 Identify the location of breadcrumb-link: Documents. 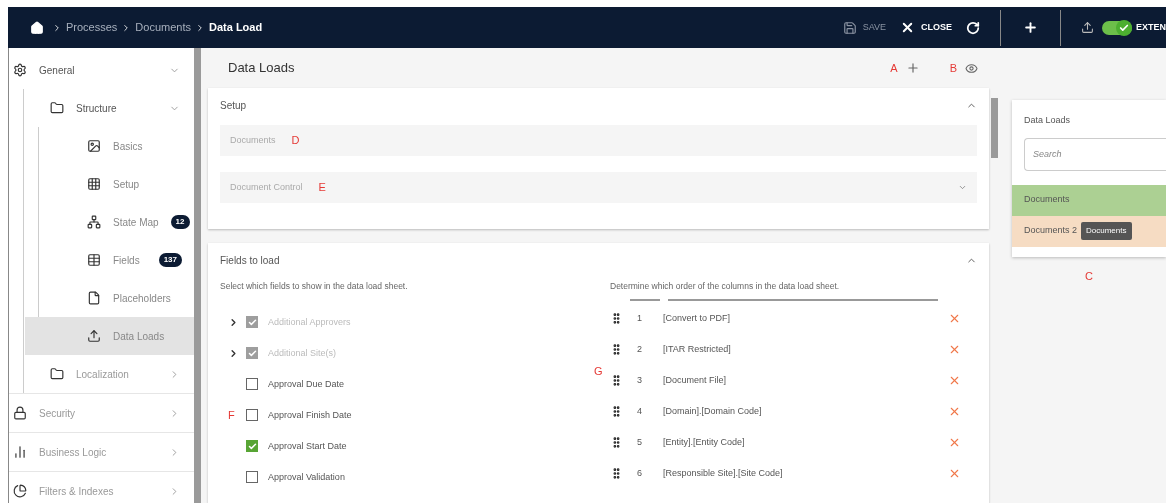
(163, 27).